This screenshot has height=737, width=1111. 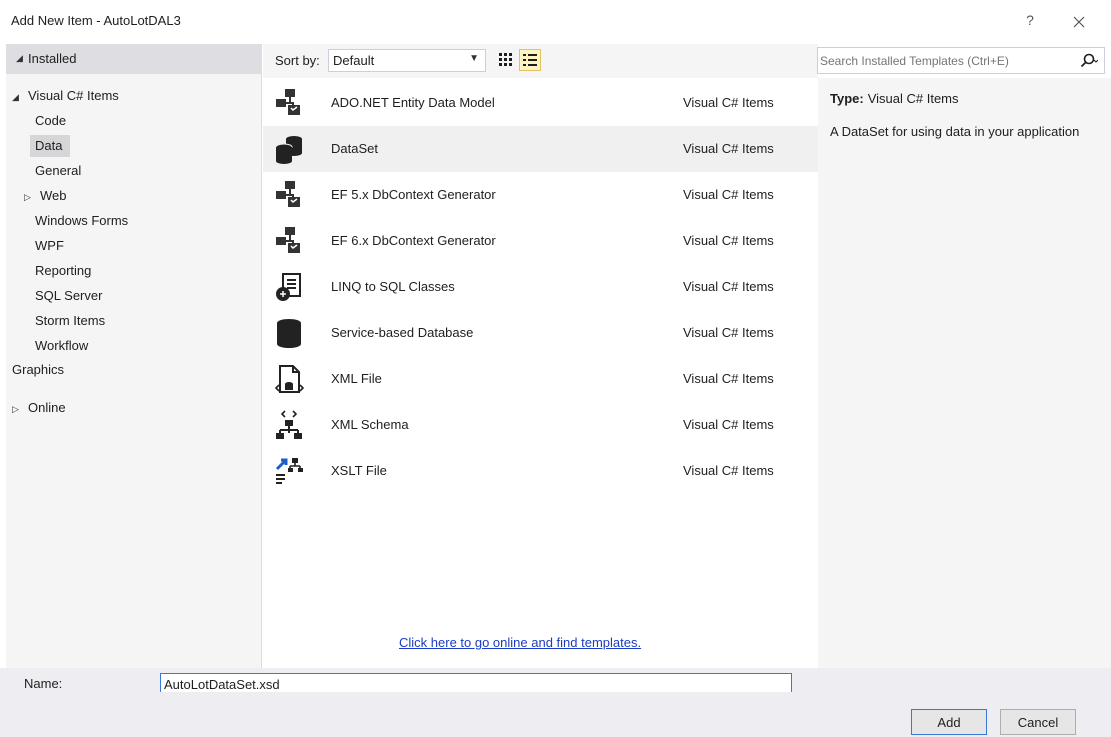 What do you see at coordinates (1079, 22) in the screenshot?
I see `close-icon` at bounding box center [1079, 22].